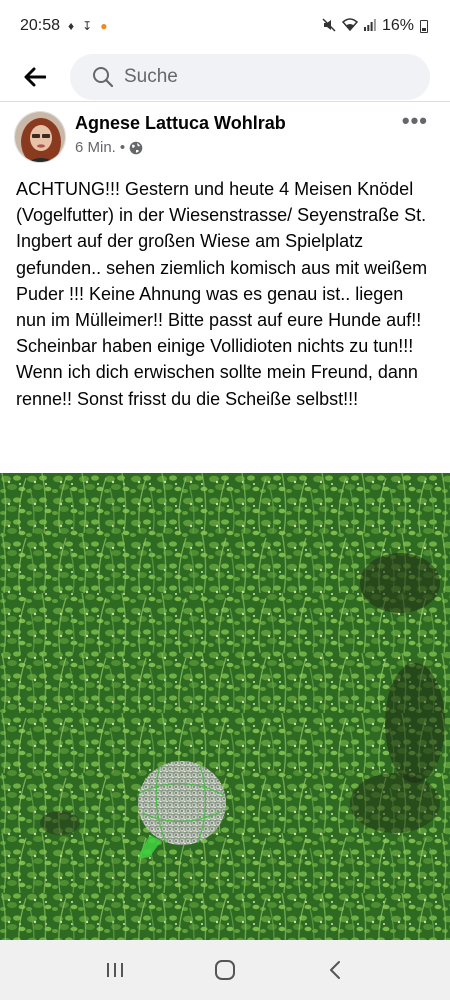 The image size is (450, 1000). I want to click on search-header, so click(225, 77).